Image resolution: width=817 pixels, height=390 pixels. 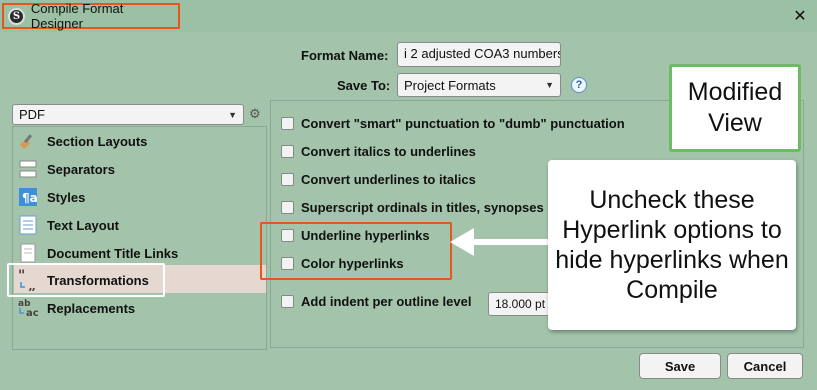 I want to click on nav-label: Styles, so click(x=66, y=197).